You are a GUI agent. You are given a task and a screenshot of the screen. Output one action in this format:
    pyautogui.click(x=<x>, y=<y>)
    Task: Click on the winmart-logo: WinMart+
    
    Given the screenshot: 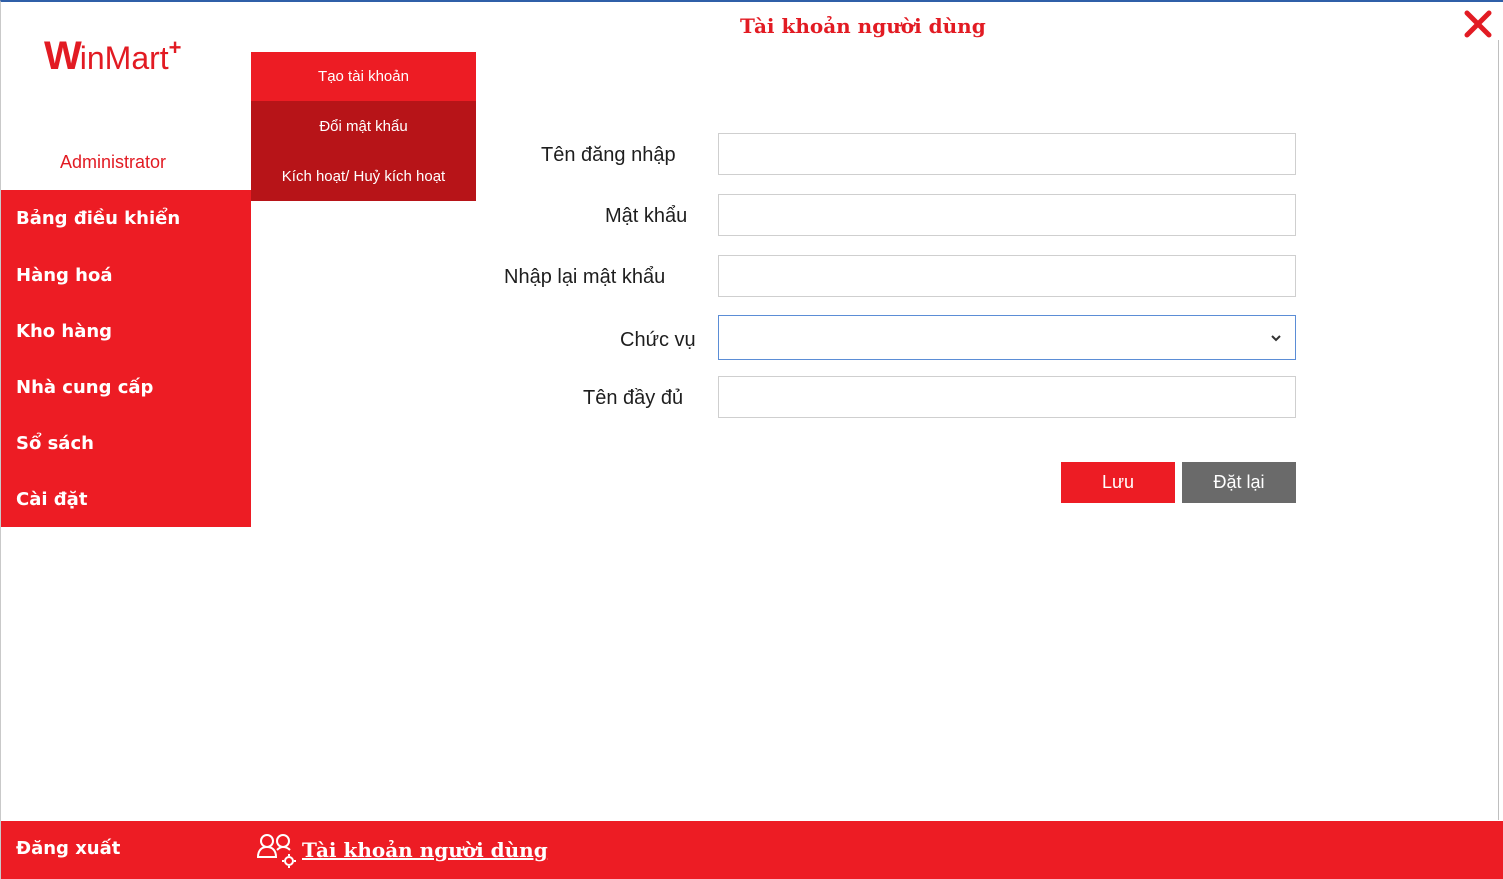 What is the action you would take?
    pyautogui.click(x=113, y=56)
    